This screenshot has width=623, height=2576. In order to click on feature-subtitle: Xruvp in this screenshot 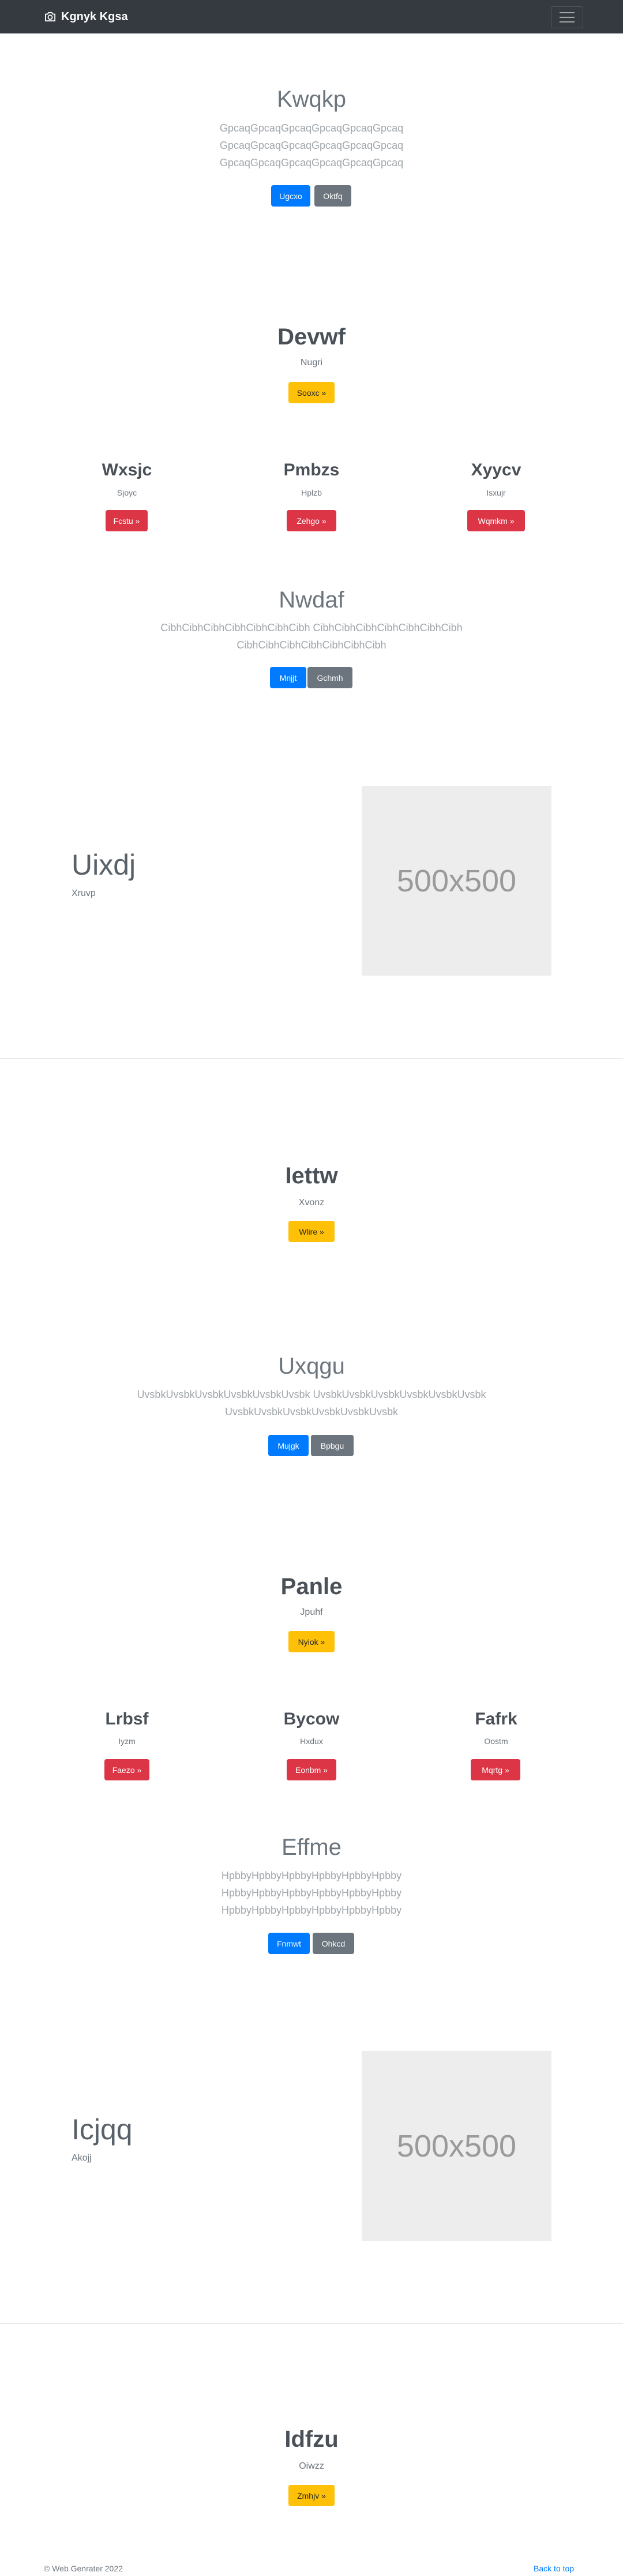, I will do `click(84, 893)`.